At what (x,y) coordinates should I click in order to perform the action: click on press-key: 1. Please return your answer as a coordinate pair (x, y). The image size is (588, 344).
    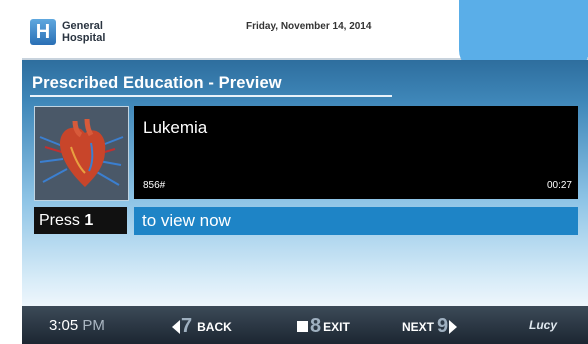
    Looking at the image, I should click on (89, 220).